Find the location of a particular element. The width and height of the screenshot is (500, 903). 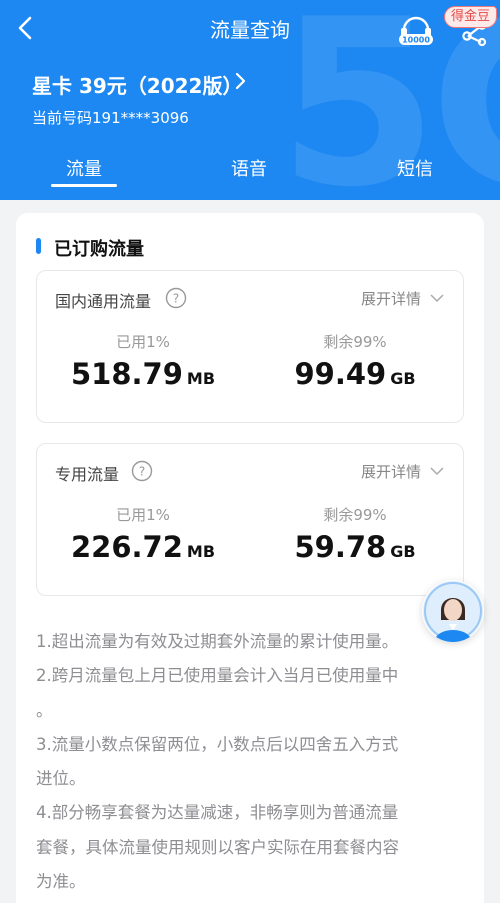

assistant-avatar-icon is located at coordinates (453, 611).